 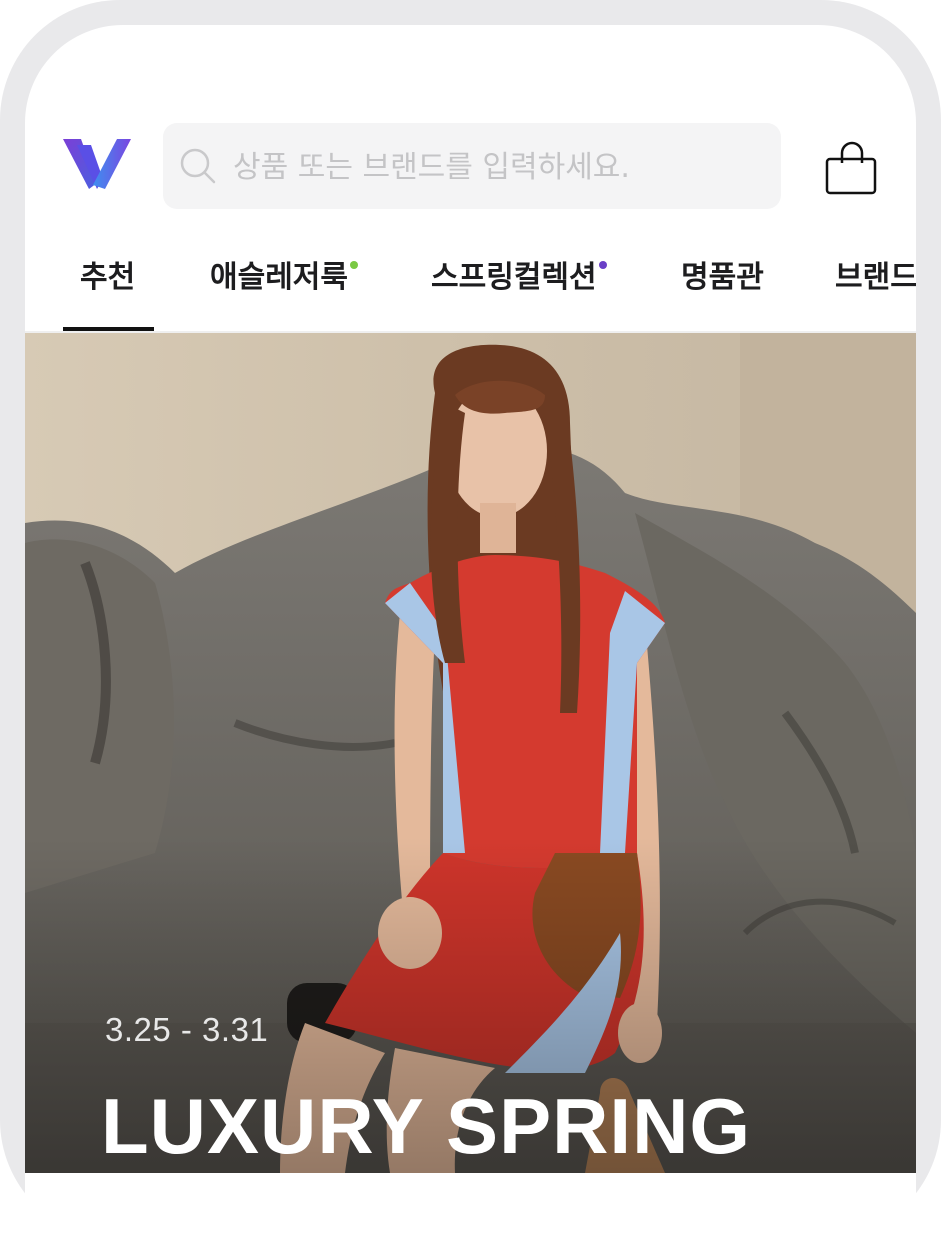 What do you see at coordinates (198, 166) in the screenshot?
I see `search-icon` at bounding box center [198, 166].